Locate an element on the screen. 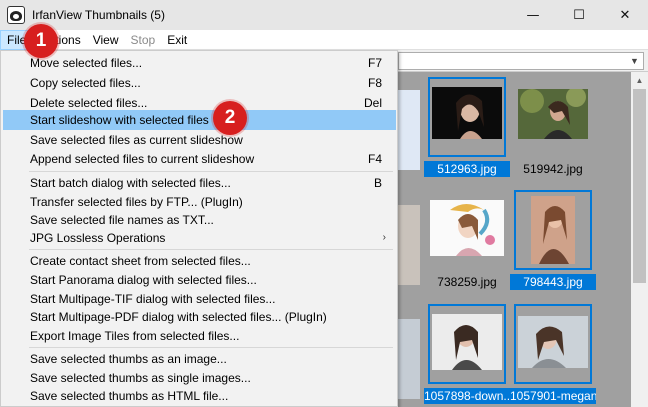 This screenshot has height=407, width=648. maximize-button: ☐ is located at coordinates (579, 15).